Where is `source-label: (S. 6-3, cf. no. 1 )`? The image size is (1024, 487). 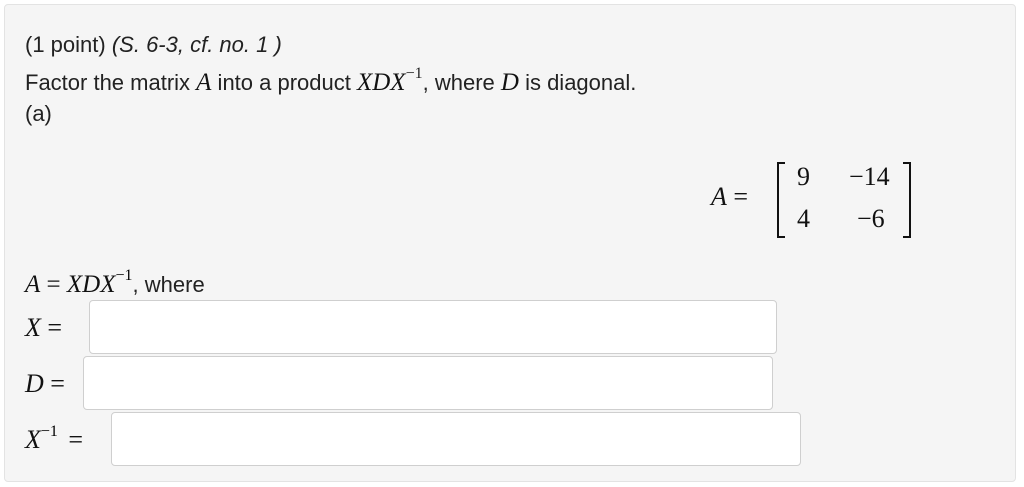 source-label: (S. 6-3, cf. no. 1 ) is located at coordinates (196, 44).